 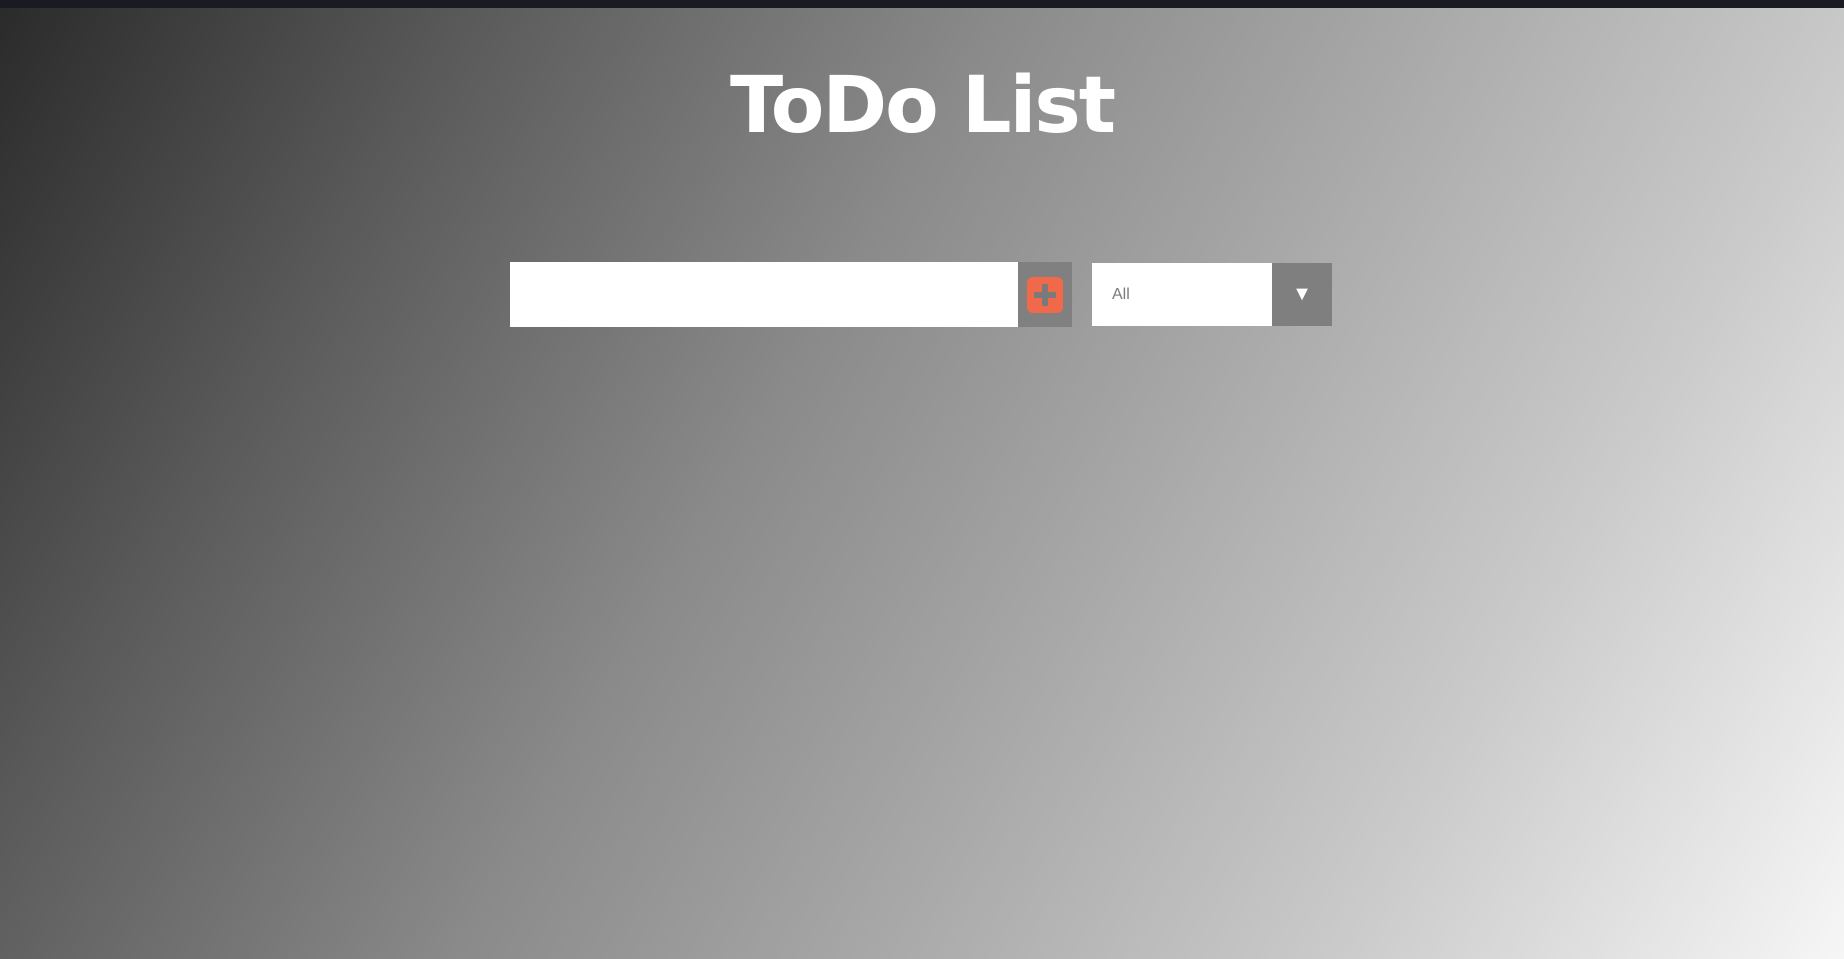 I want to click on add-todo-button, so click(x=1045, y=294).